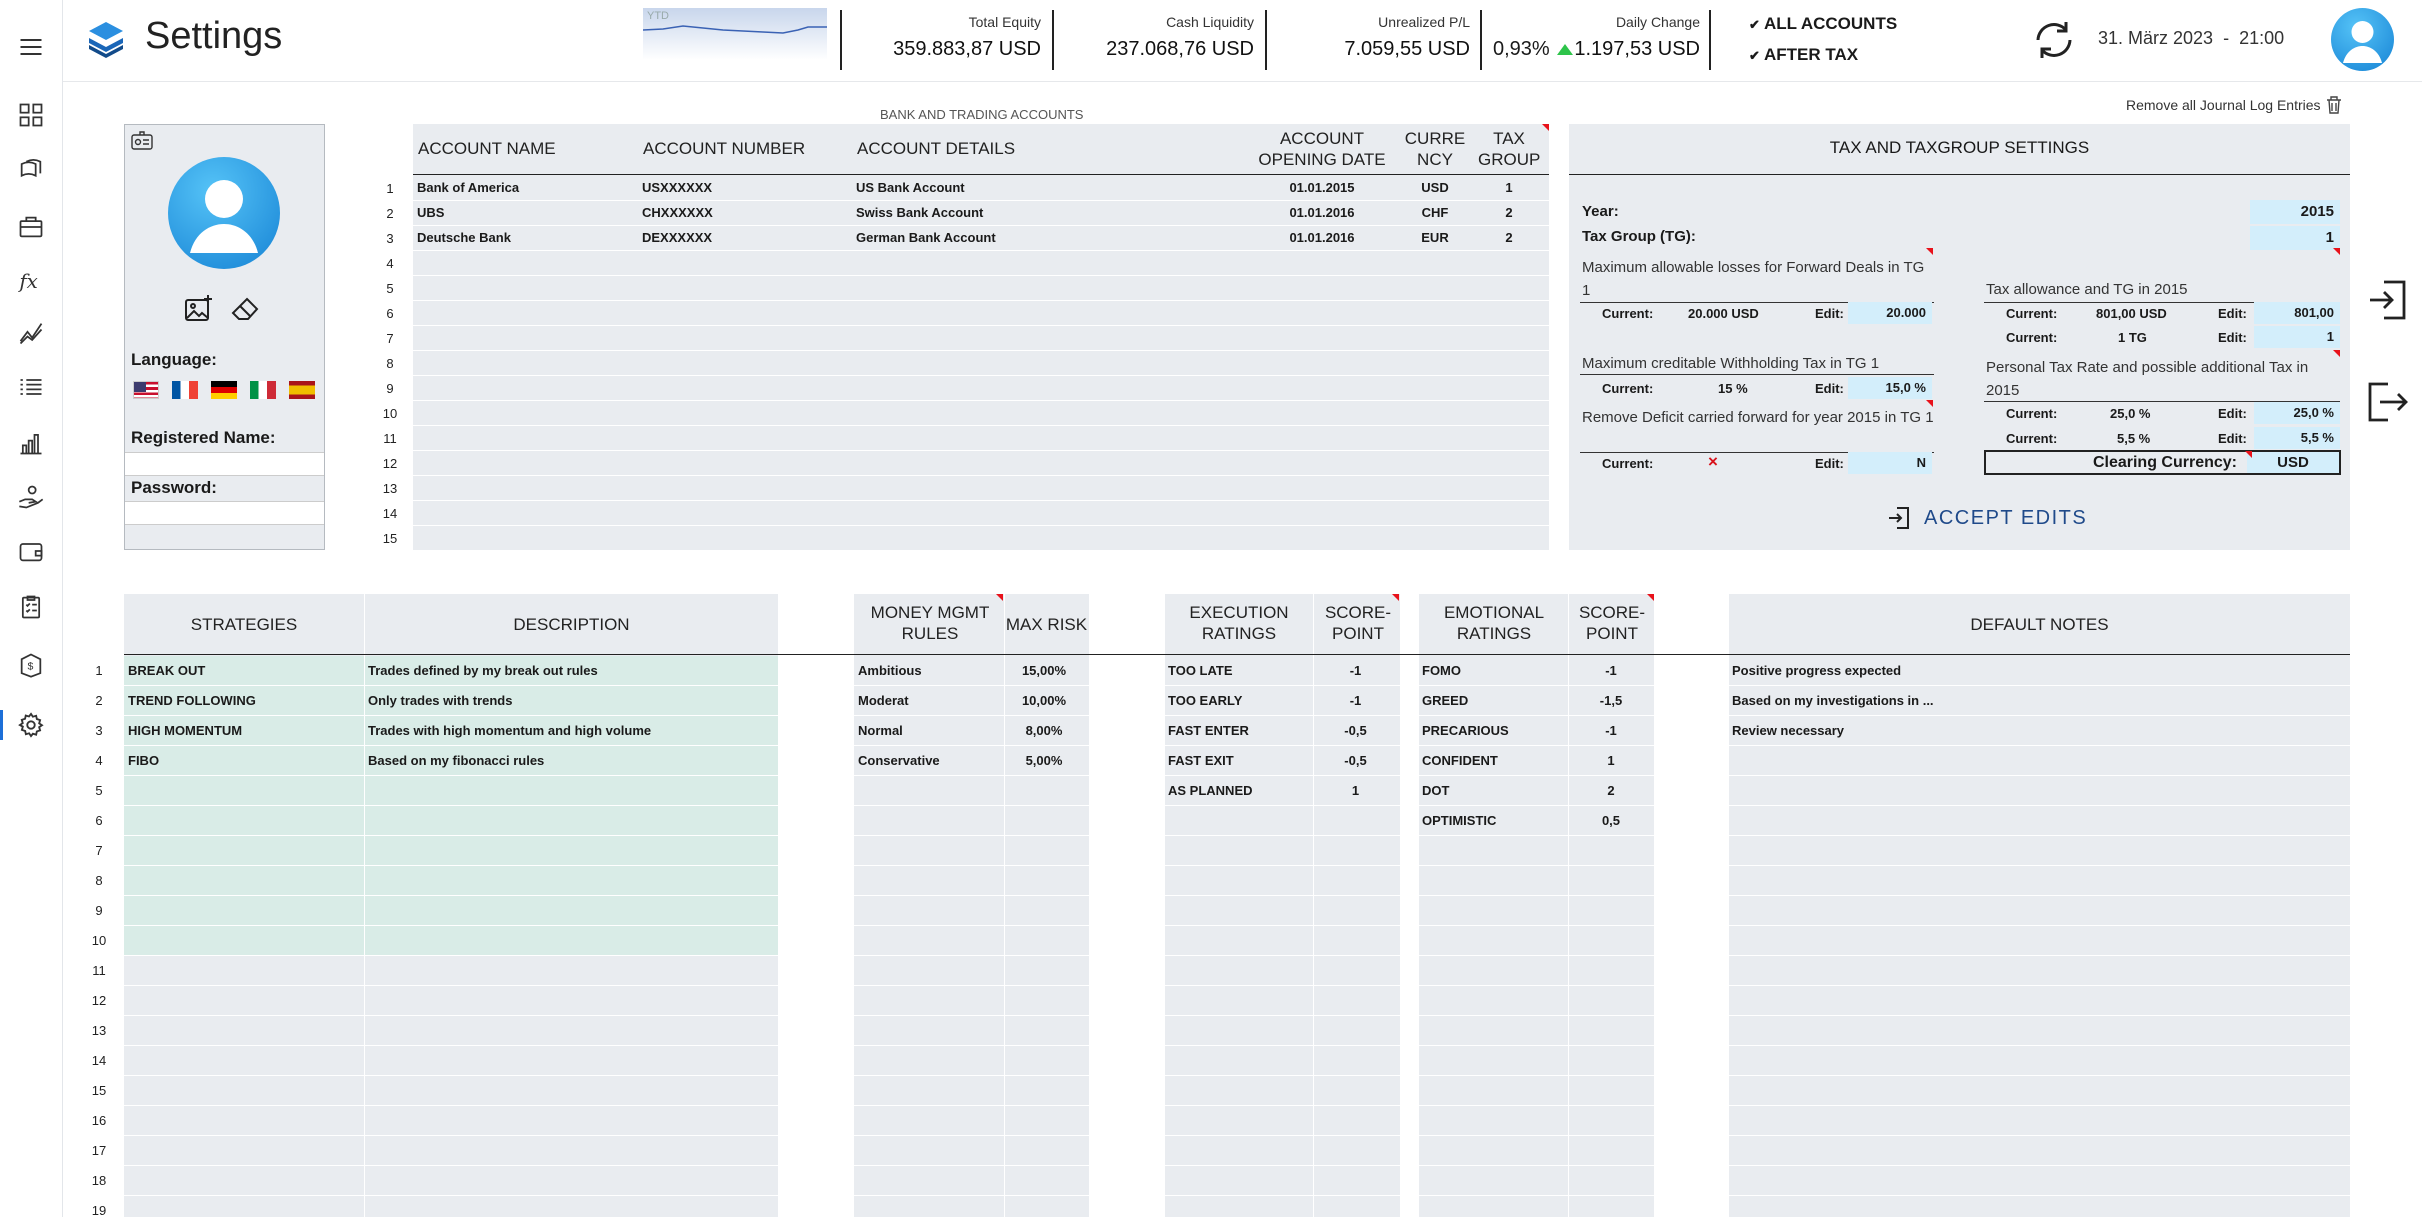 This screenshot has width=2422, height=1217. What do you see at coordinates (1611, 790) in the screenshot?
I see `emotional-score-cell: 2` at bounding box center [1611, 790].